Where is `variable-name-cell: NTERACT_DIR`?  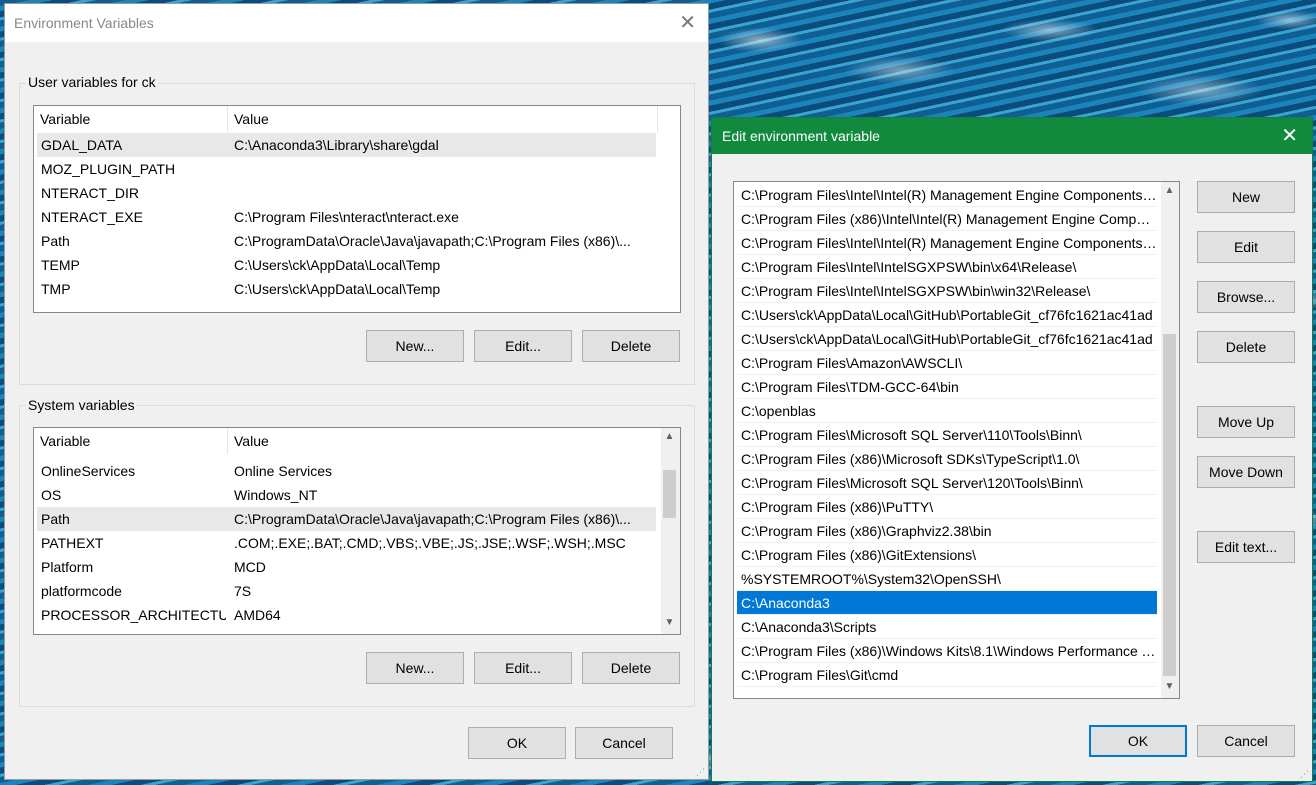 variable-name-cell: NTERACT_DIR is located at coordinates (90, 193).